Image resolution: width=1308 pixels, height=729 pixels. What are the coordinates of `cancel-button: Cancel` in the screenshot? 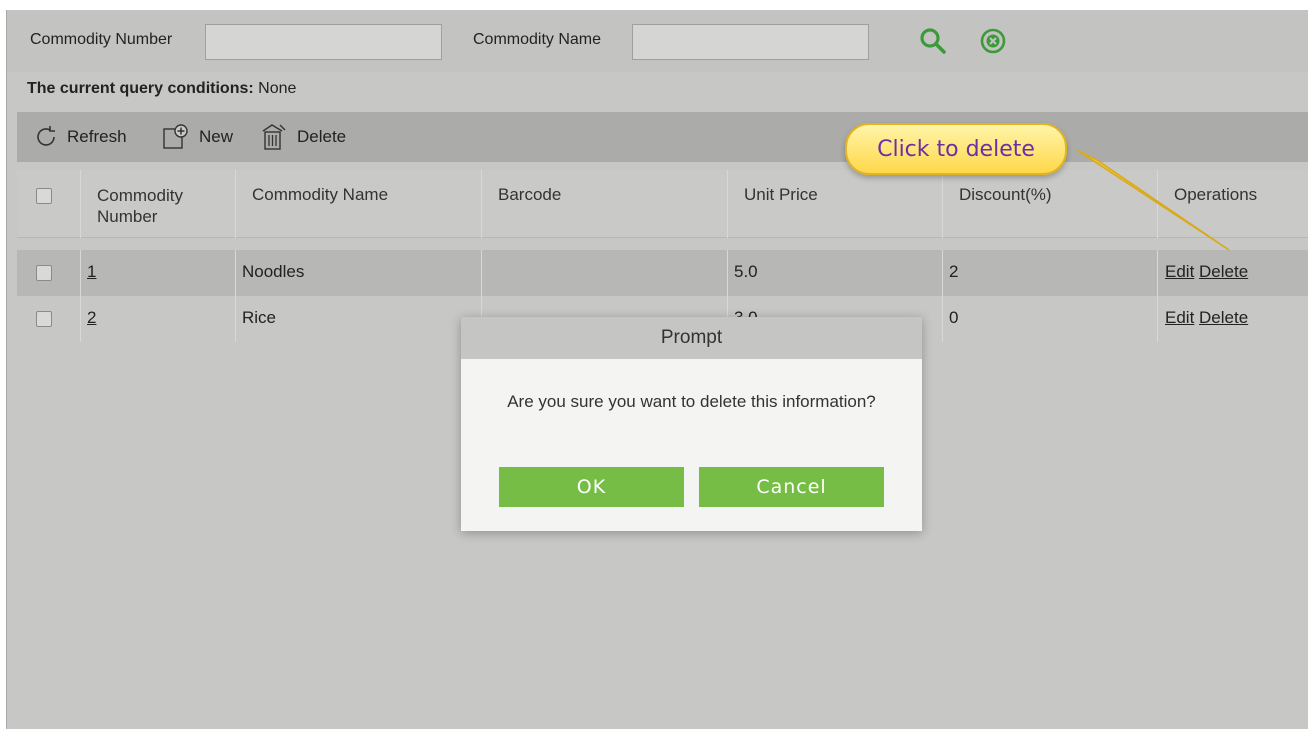 It's located at (791, 487).